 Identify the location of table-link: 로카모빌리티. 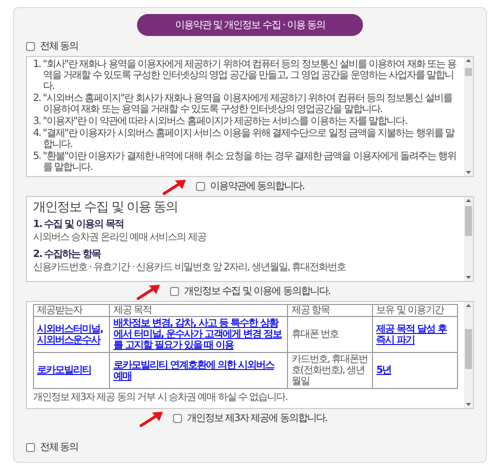
(72, 370).